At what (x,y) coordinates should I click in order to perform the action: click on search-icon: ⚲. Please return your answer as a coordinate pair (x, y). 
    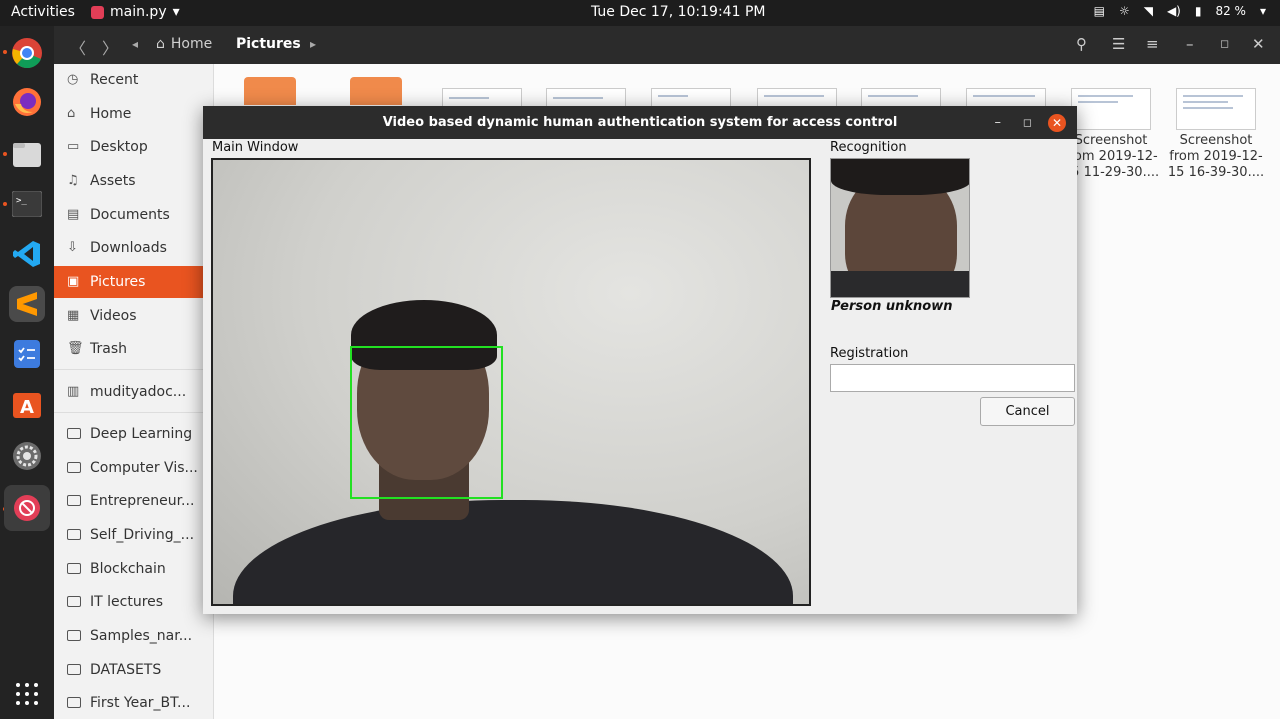
    Looking at the image, I should click on (1081, 44).